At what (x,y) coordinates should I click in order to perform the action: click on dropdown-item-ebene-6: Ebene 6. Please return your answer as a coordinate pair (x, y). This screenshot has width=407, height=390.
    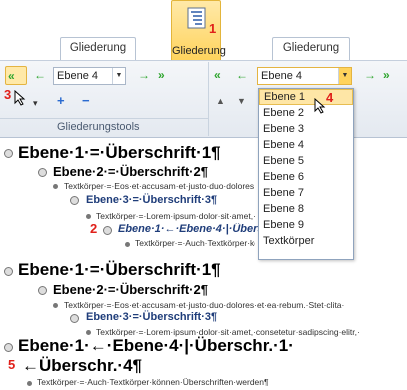
    Looking at the image, I should click on (306, 177).